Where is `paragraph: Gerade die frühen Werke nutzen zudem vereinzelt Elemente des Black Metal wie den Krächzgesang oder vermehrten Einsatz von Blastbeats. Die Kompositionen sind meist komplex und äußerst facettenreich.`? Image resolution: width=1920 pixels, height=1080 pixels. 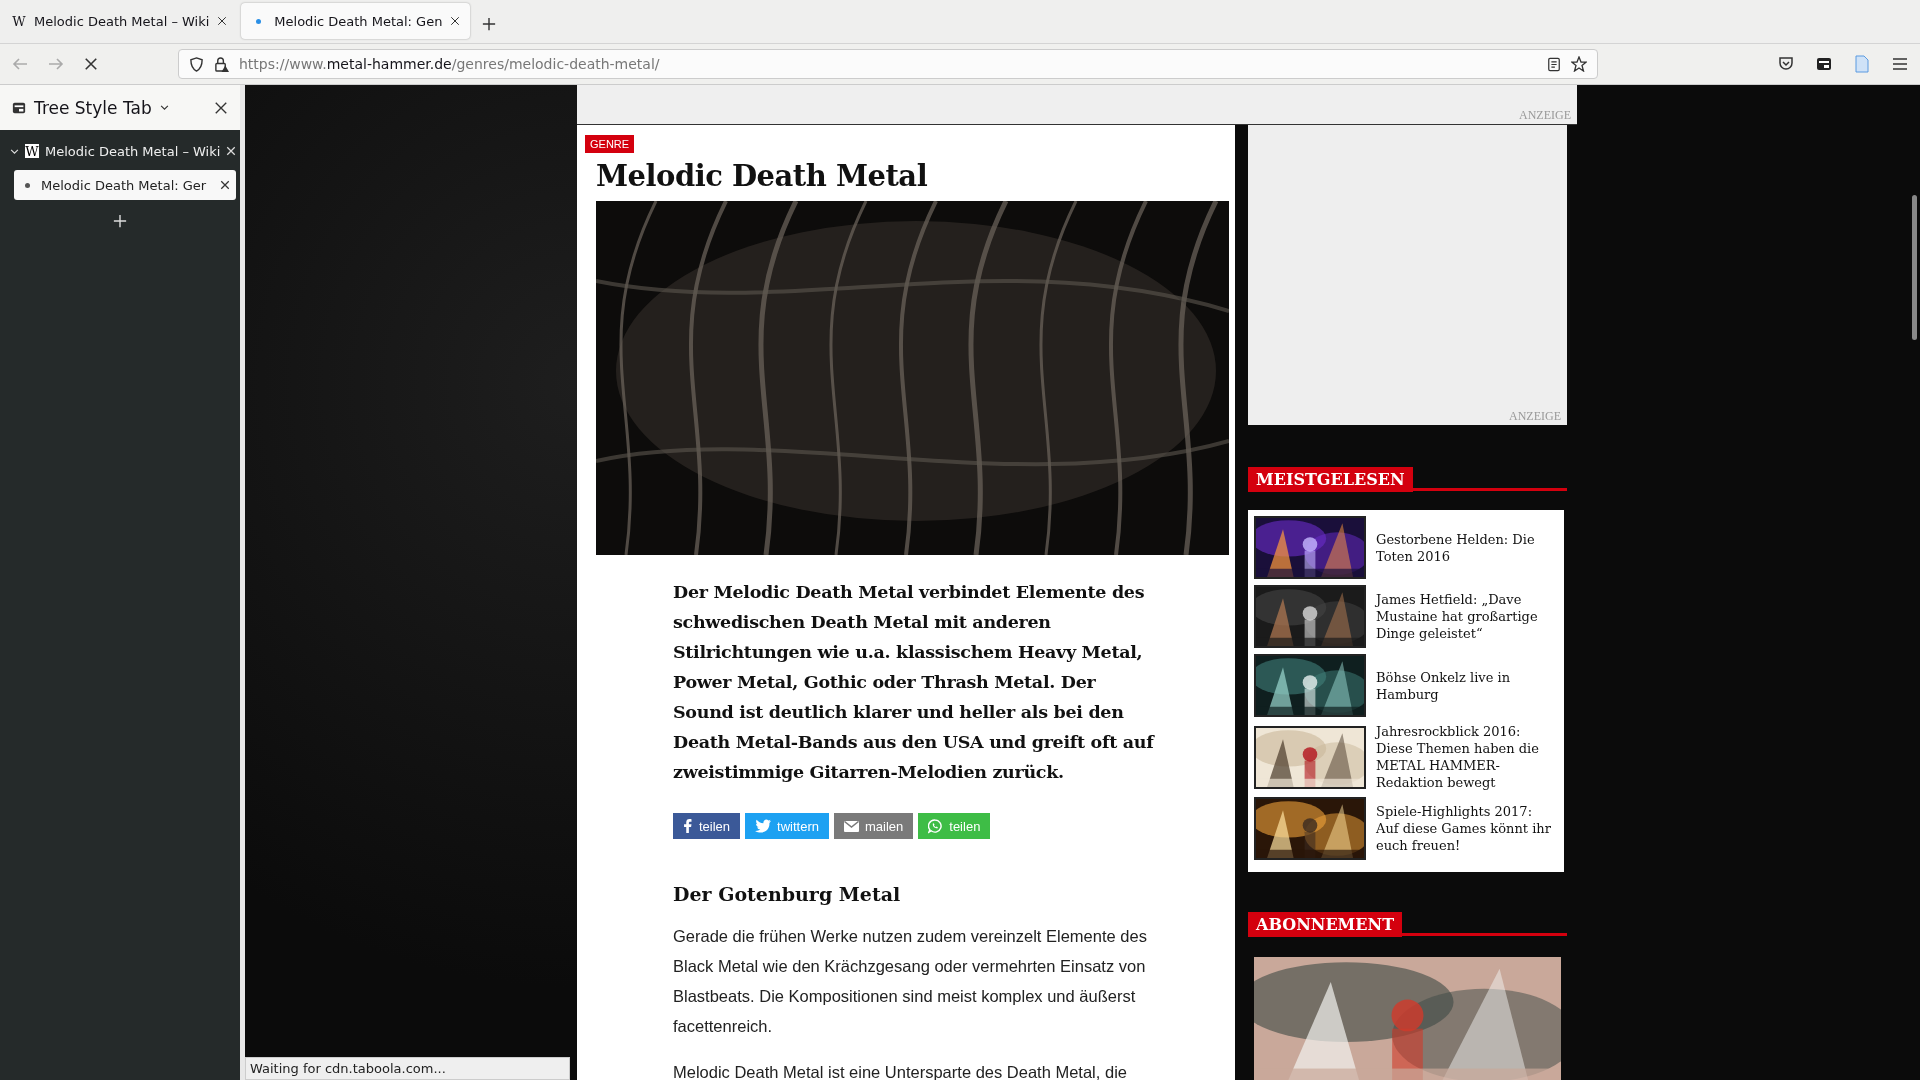
paragraph: Gerade die frühen Werke nutzen zudem vereinzelt Elemente des Black Metal wie den Krächzgesang oder vermehrten Einsatz von Blastbeats. Die Kompositionen sind meist komplex und äußerst facettenreich. is located at coordinates (910, 981).